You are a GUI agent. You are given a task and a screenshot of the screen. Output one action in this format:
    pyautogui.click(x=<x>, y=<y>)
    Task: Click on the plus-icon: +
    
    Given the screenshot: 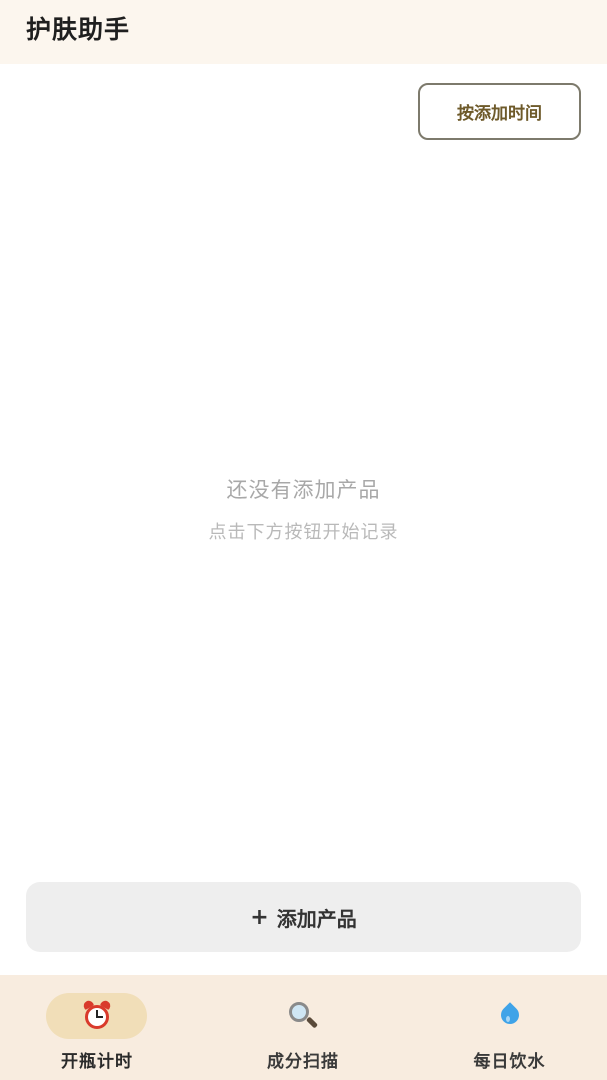 What is the action you would take?
    pyautogui.click(x=259, y=917)
    